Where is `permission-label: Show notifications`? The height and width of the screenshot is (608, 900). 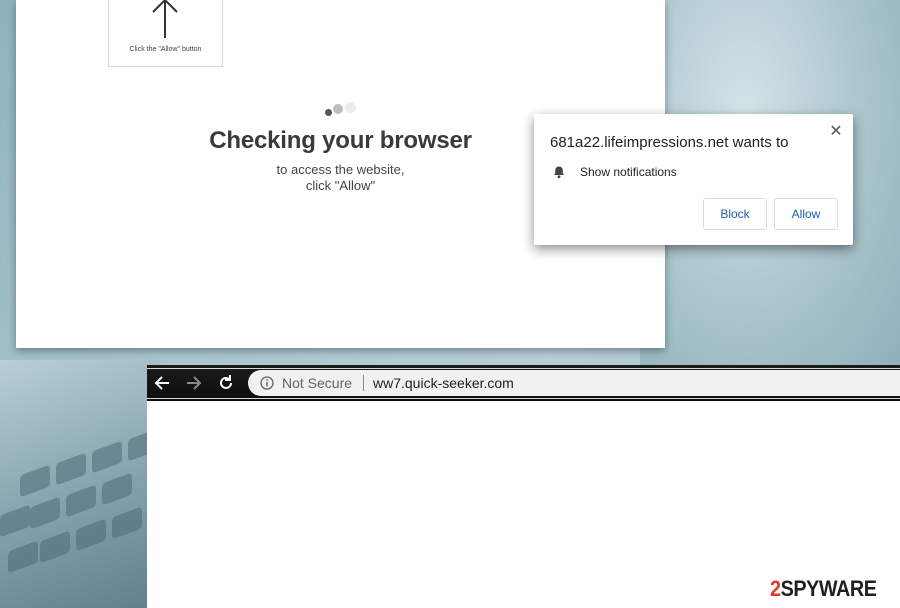 permission-label: Show notifications is located at coordinates (628, 172).